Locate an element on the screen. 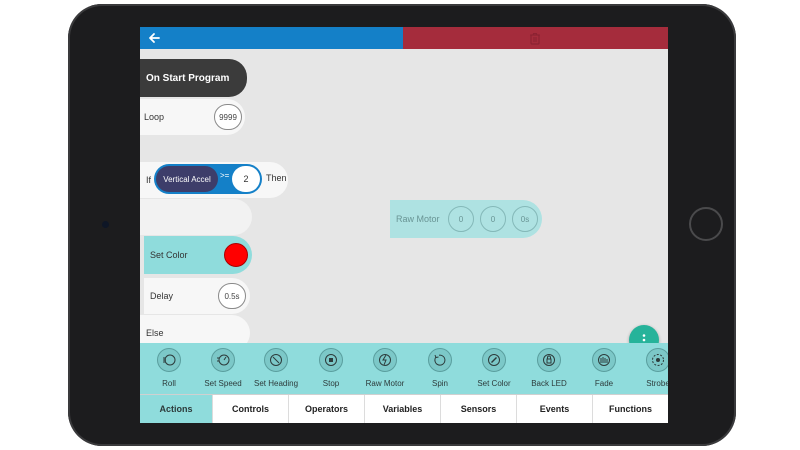  condition-value: 2 is located at coordinates (246, 179).